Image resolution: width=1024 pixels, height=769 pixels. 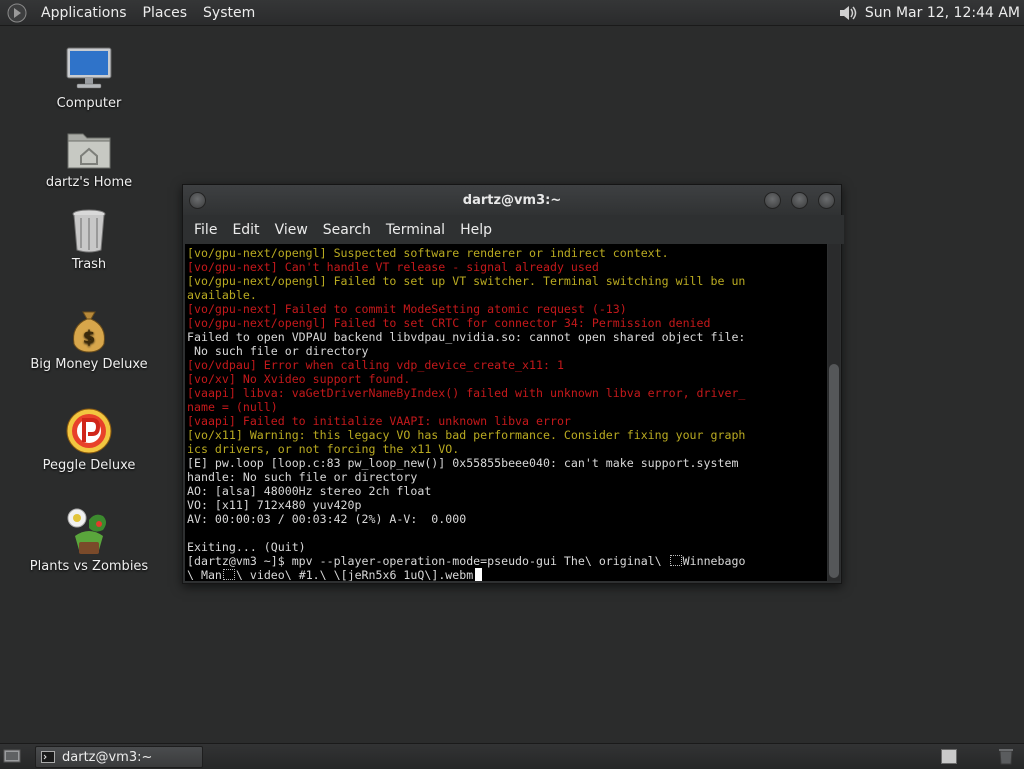 I want to click on text-cursor, so click(x=479, y=574).